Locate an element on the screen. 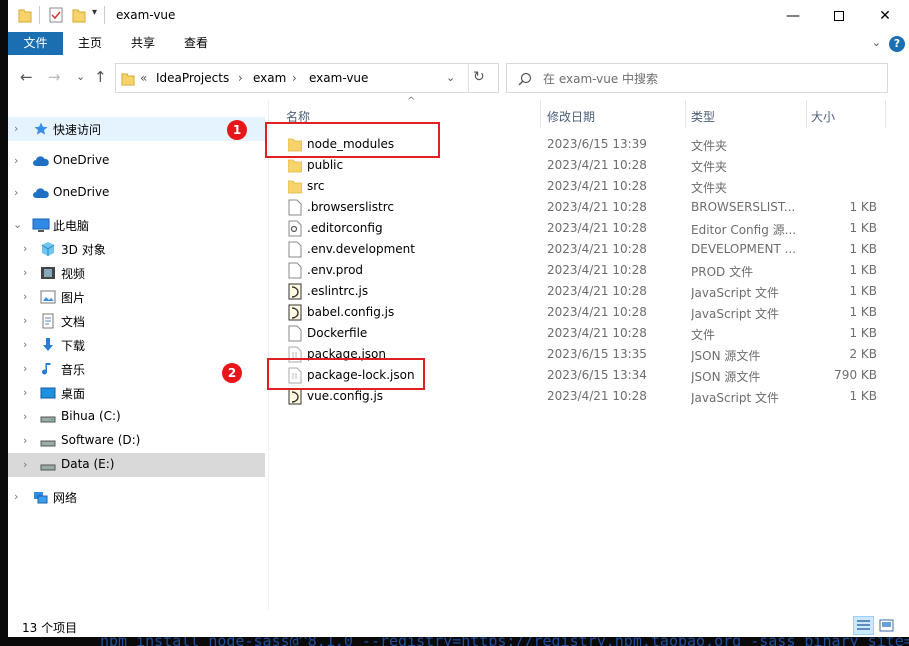  file-name: .env.development is located at coordinates (361, 249).